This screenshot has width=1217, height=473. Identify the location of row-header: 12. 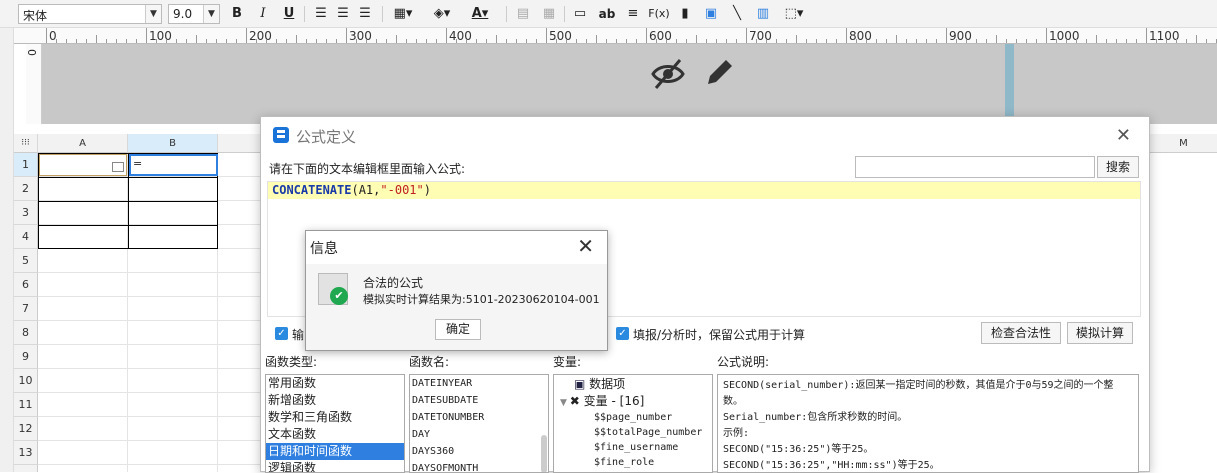
(26, 429).